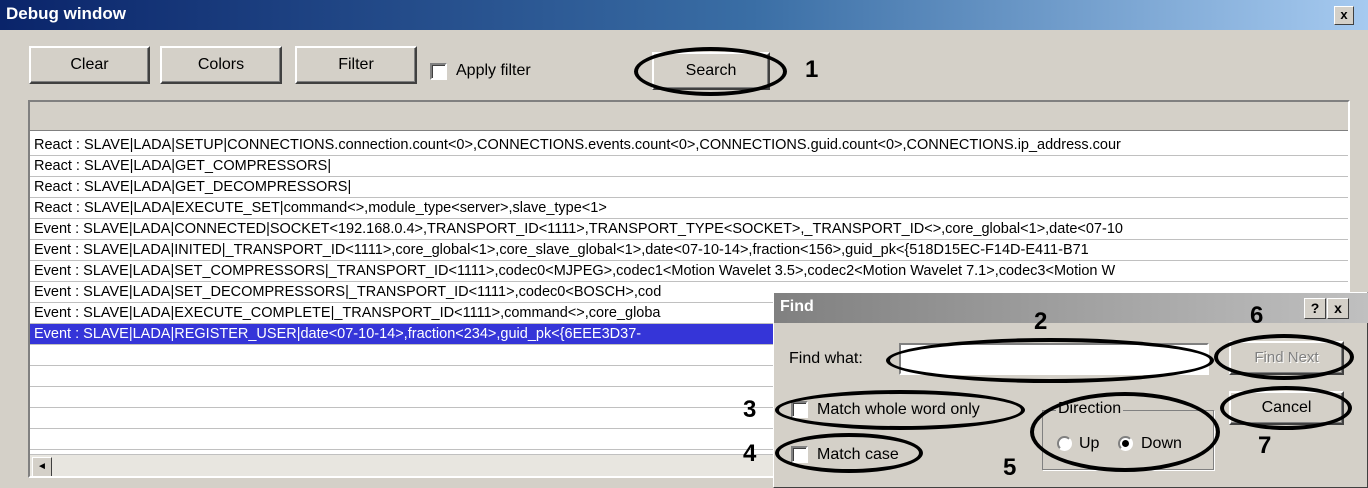 This screenshot has height=488, width=1368. What do you see at coordinates (1265, 445) in the screenshot?
I see `callout-number-7: 7` at bounding box center [1265, 445].